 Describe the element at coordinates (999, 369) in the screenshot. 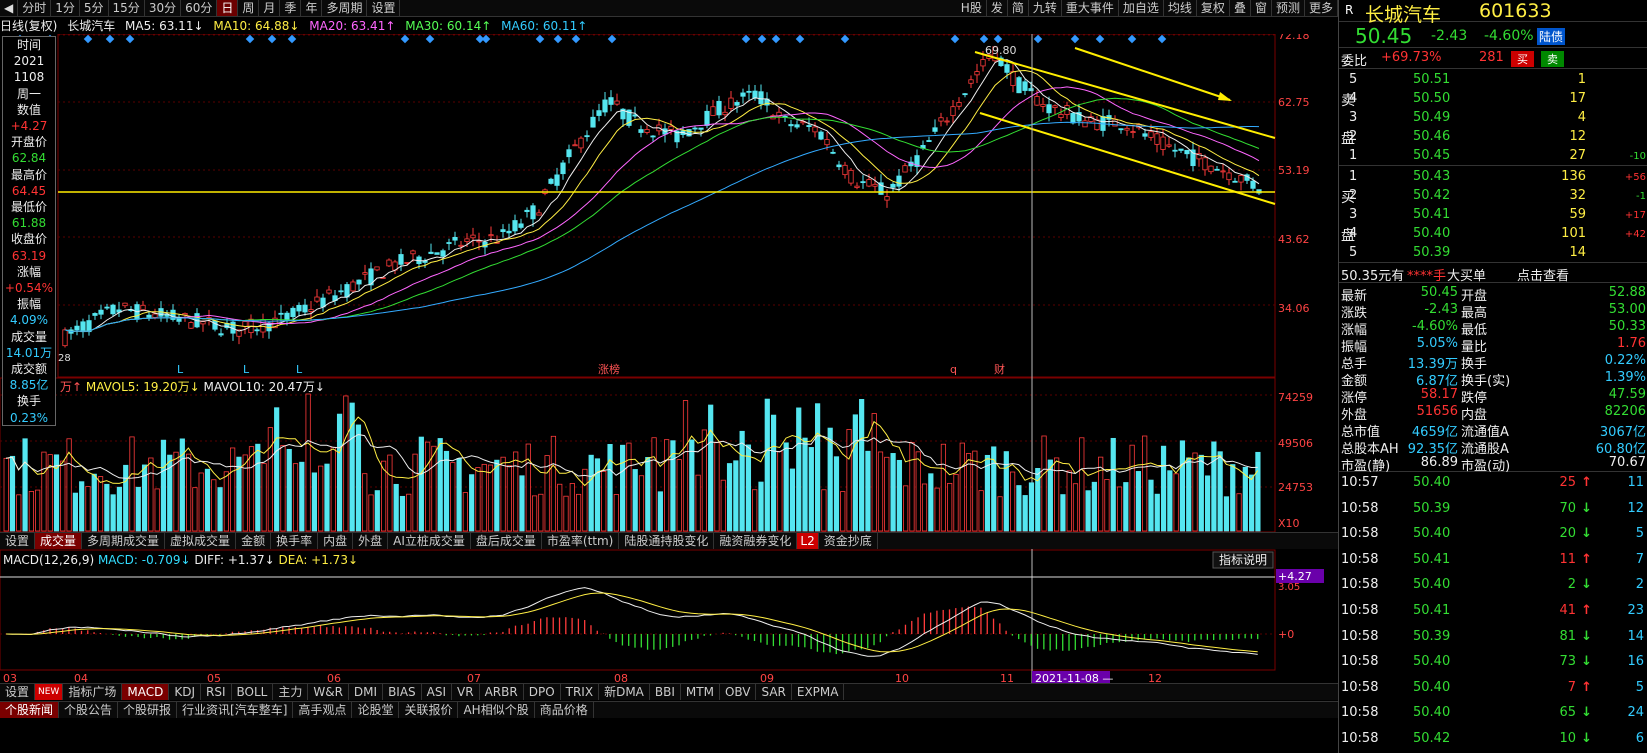

I see `event-mark: 财` at that location.